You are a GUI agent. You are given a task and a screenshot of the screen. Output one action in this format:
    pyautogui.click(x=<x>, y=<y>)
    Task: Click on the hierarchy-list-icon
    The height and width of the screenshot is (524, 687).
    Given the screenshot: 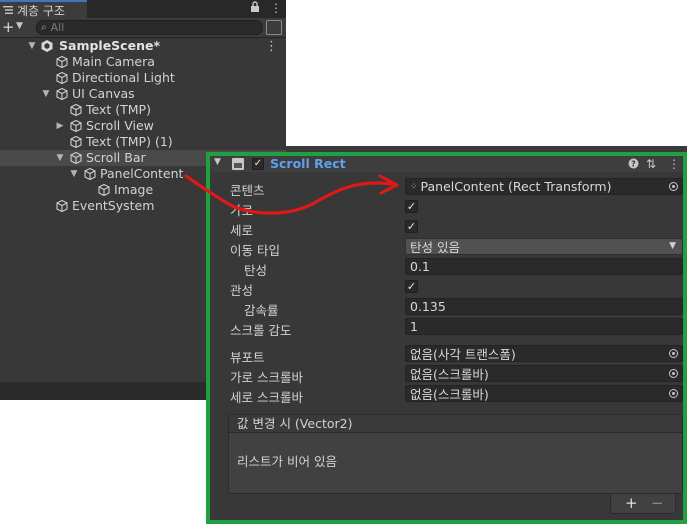 What is the action you would take?
    pyautogui.click(x=8, y=10)
    